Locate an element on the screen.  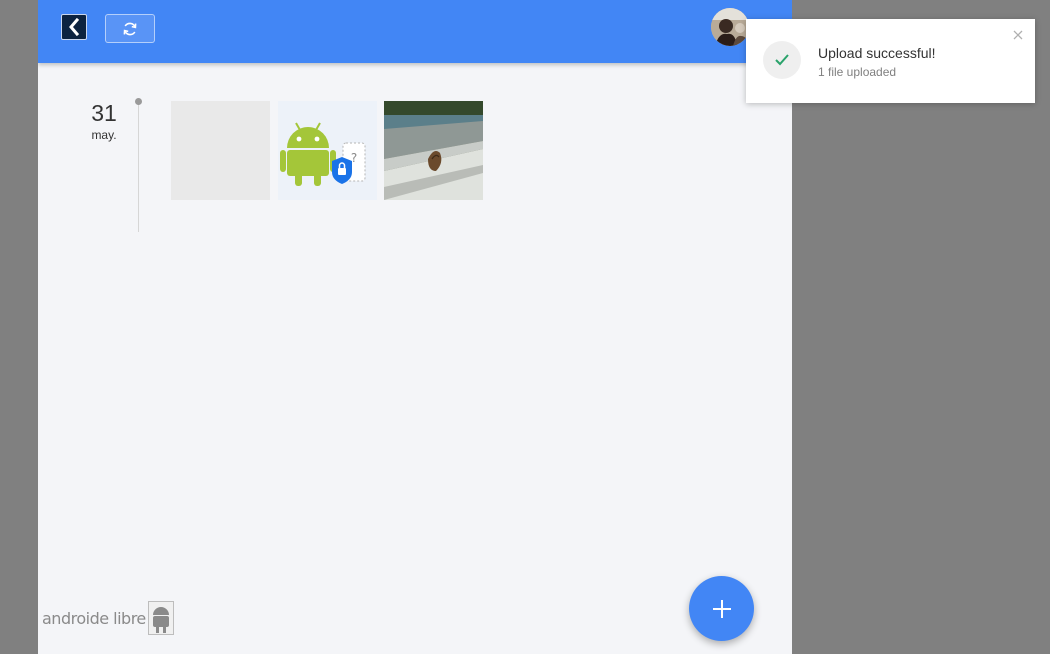
plus-icon is located at coordinates (721, 608).